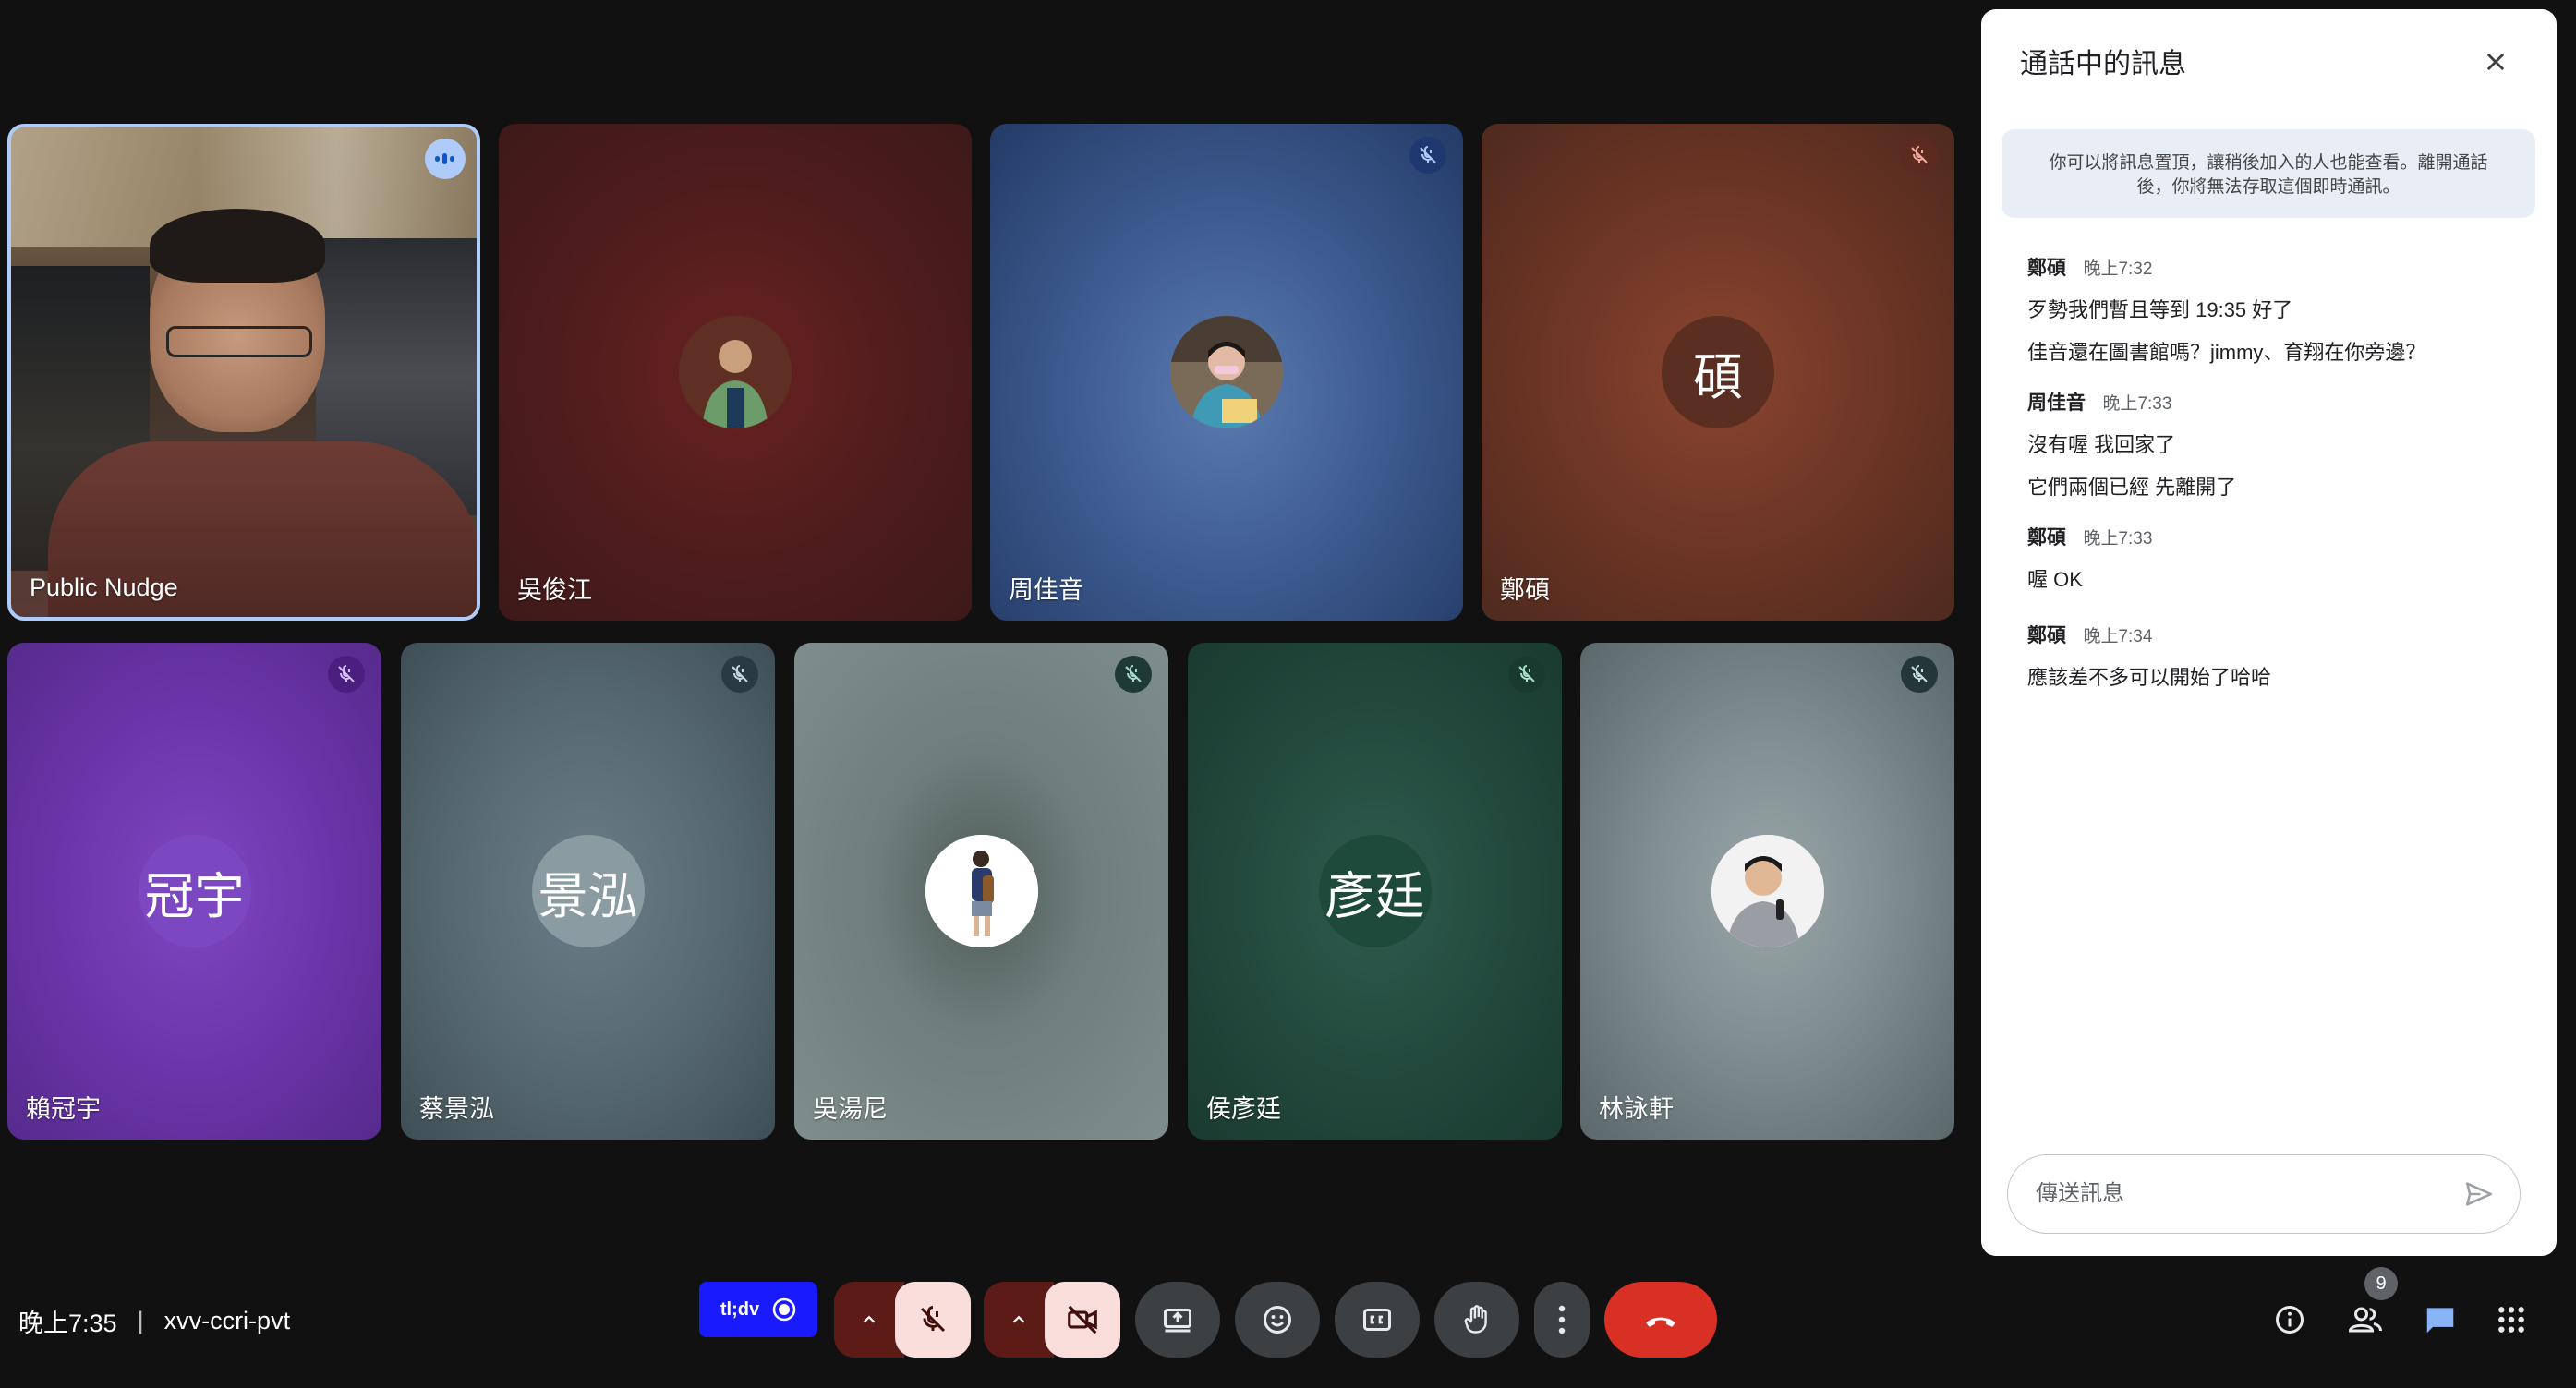 This screenshot has height=1388, width=2576. I want to click on speaking-indicator, so click(445, 159).